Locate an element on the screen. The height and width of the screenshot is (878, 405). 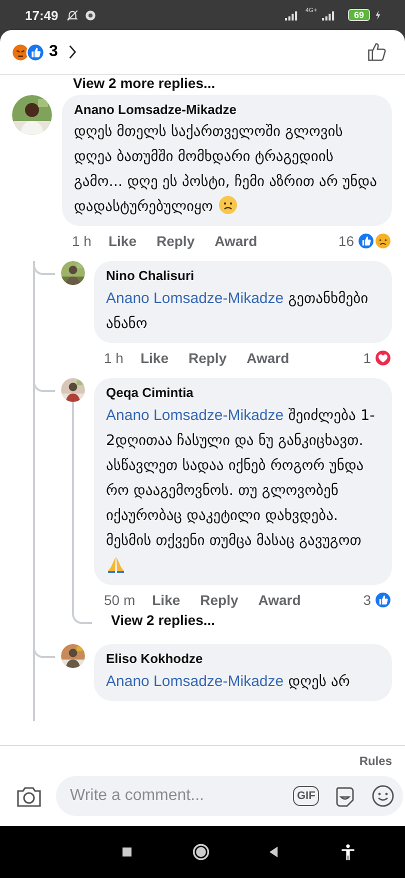
comment-text: Anano Lomsadze-Mikadze დღეს არ is located at coordinates (228, 682).